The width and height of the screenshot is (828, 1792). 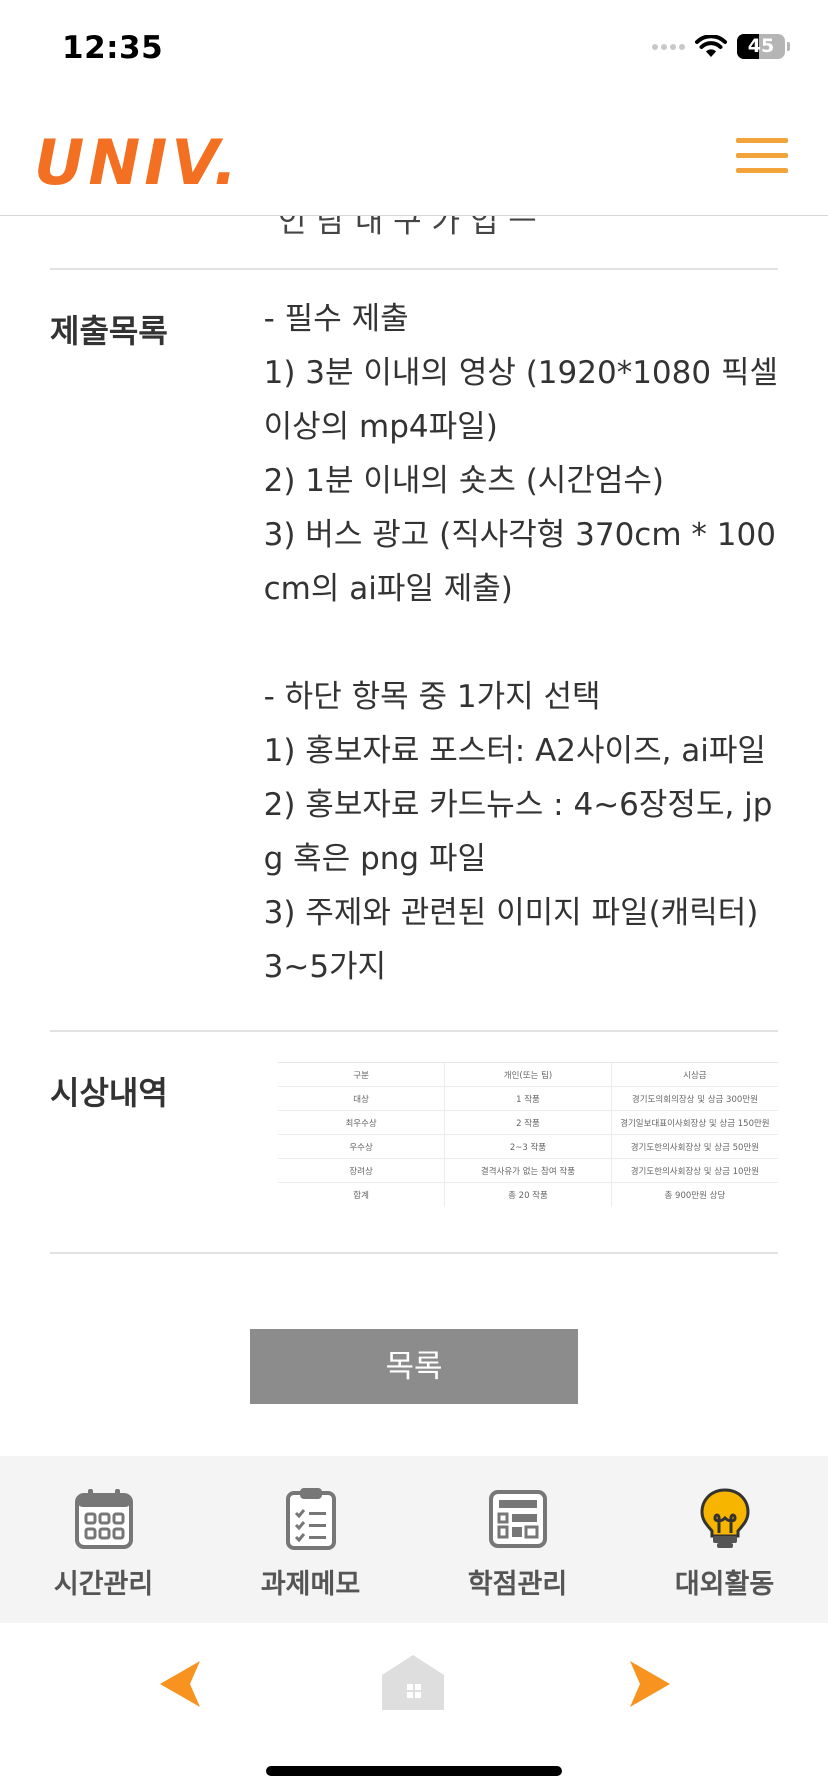 What do you see at coordinates (724, 1584) in the screenshot?
I see `tab-label: 대외활동` at bounding box center [724, 1584].